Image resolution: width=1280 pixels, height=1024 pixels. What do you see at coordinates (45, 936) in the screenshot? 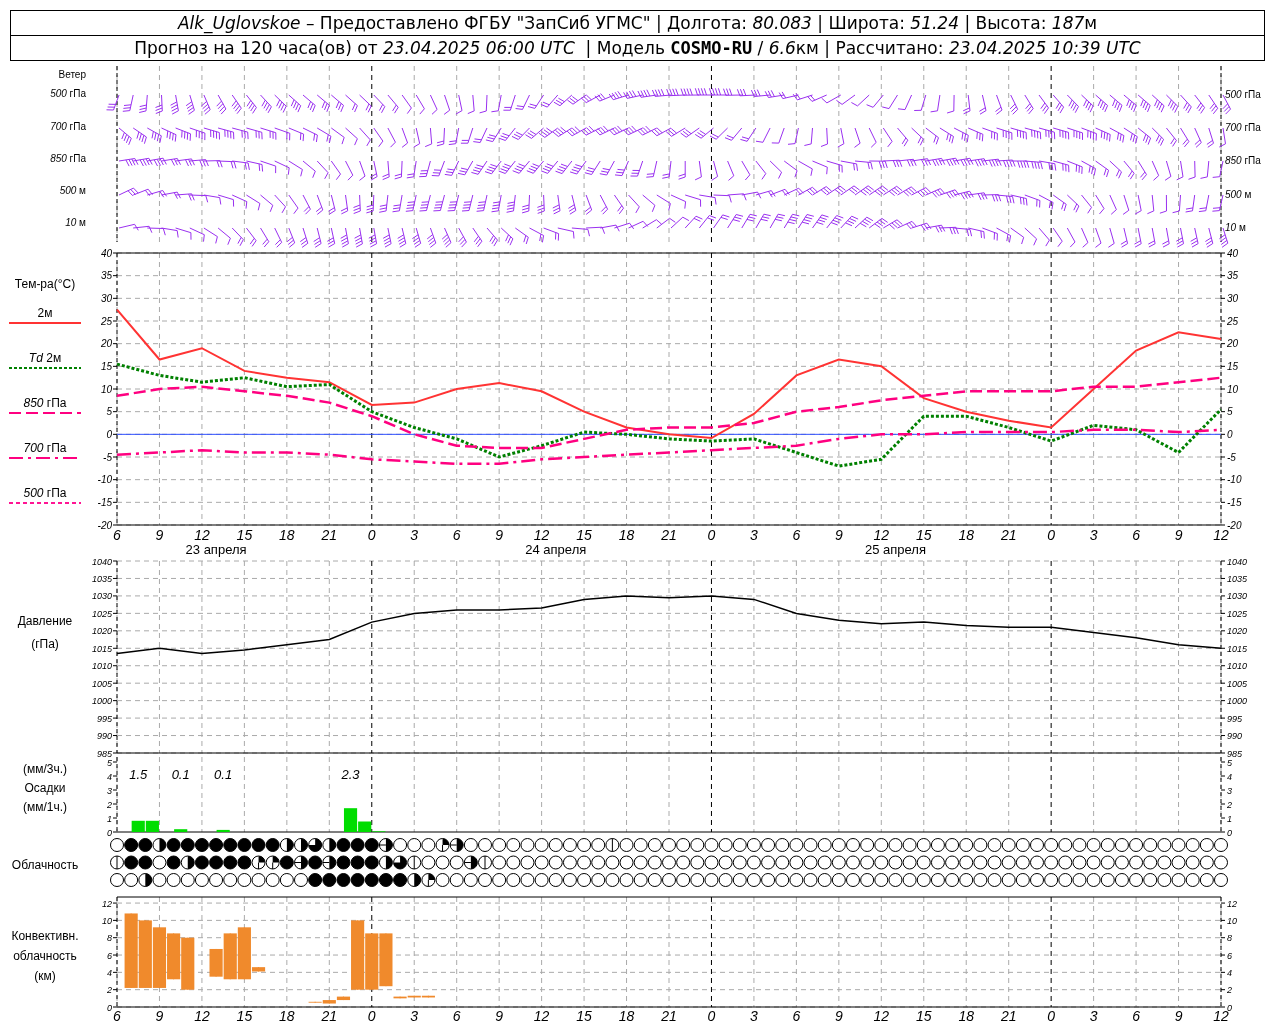
I see `convective-label: Конвективн.` at bounding box center [45, 936].